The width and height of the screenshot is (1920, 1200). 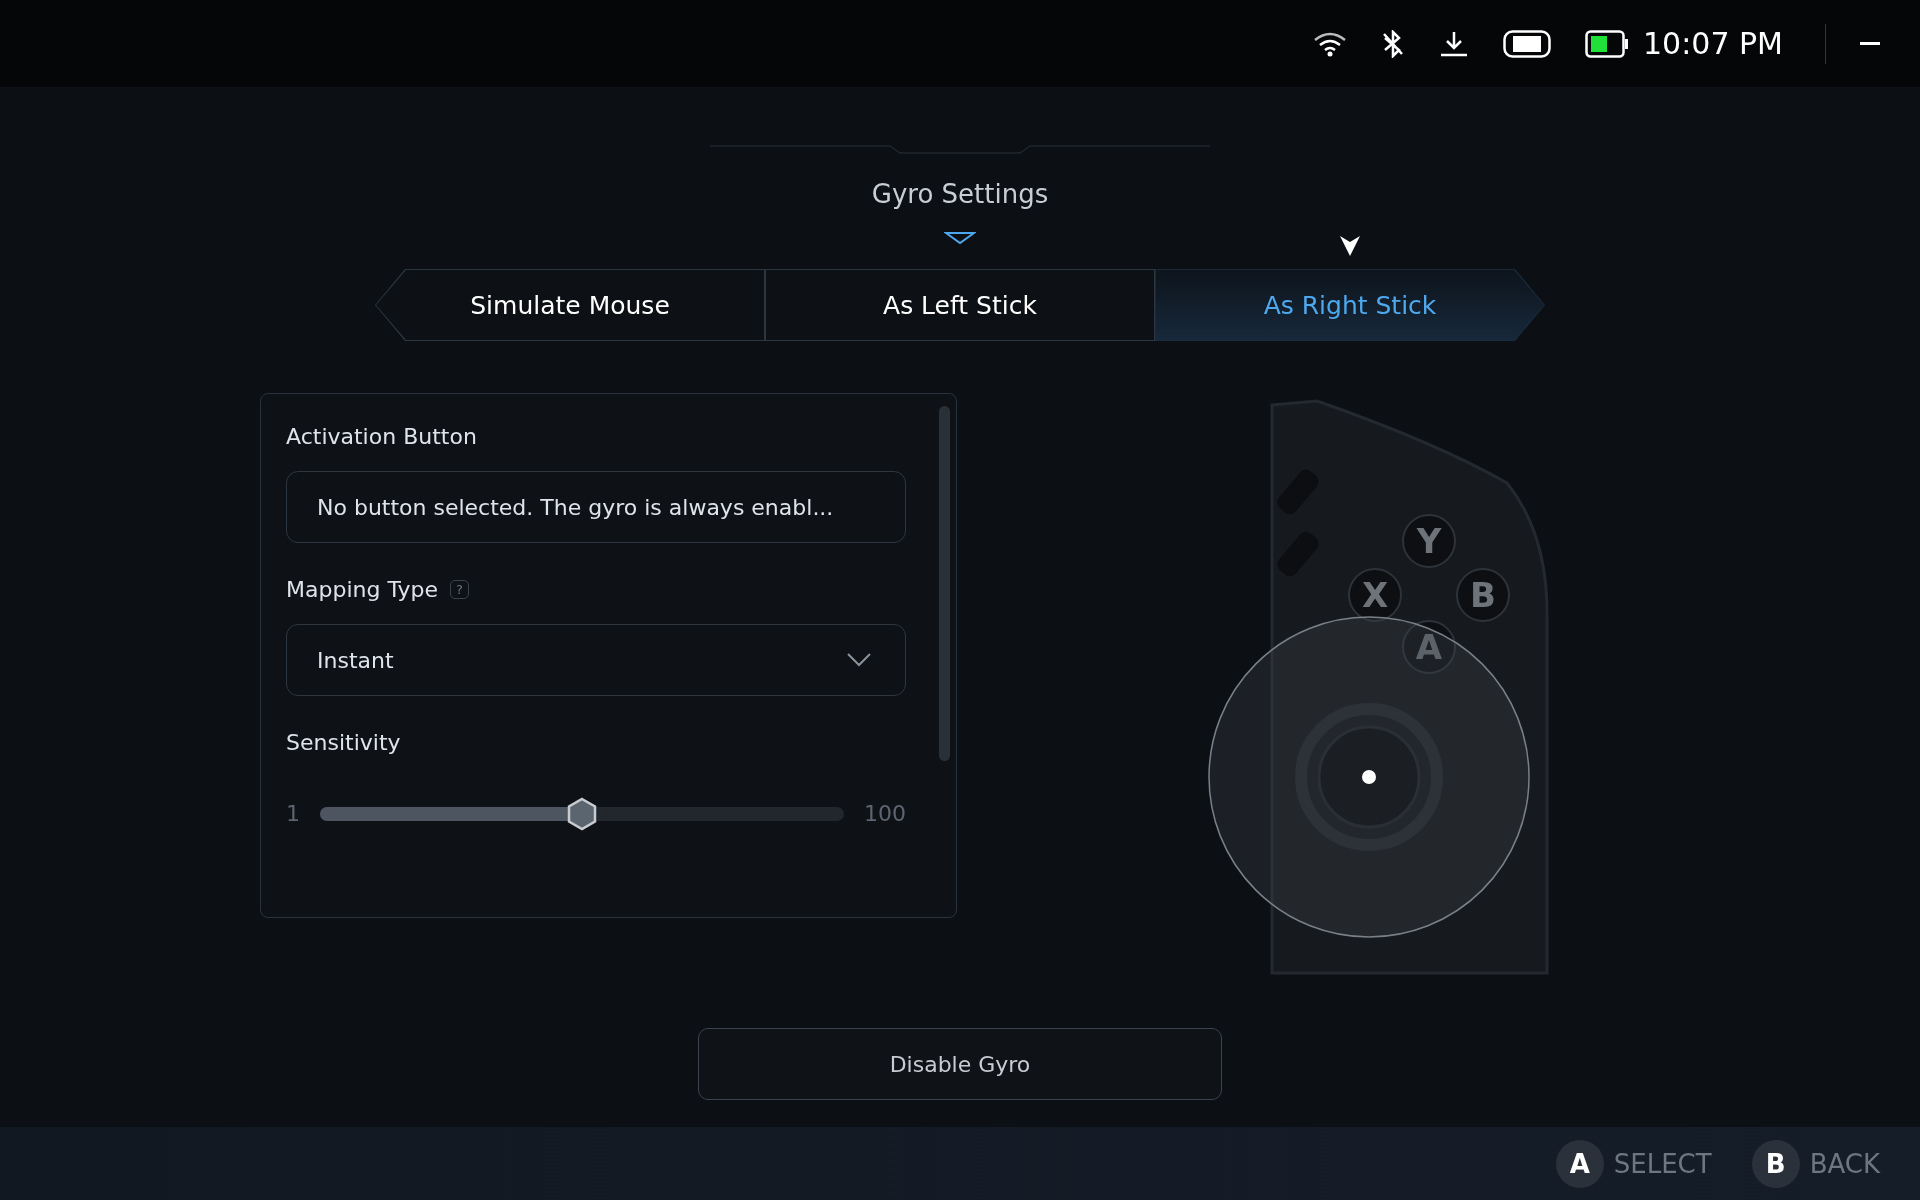 I want to click on minimize-icon, so click(x=1870, y=43).